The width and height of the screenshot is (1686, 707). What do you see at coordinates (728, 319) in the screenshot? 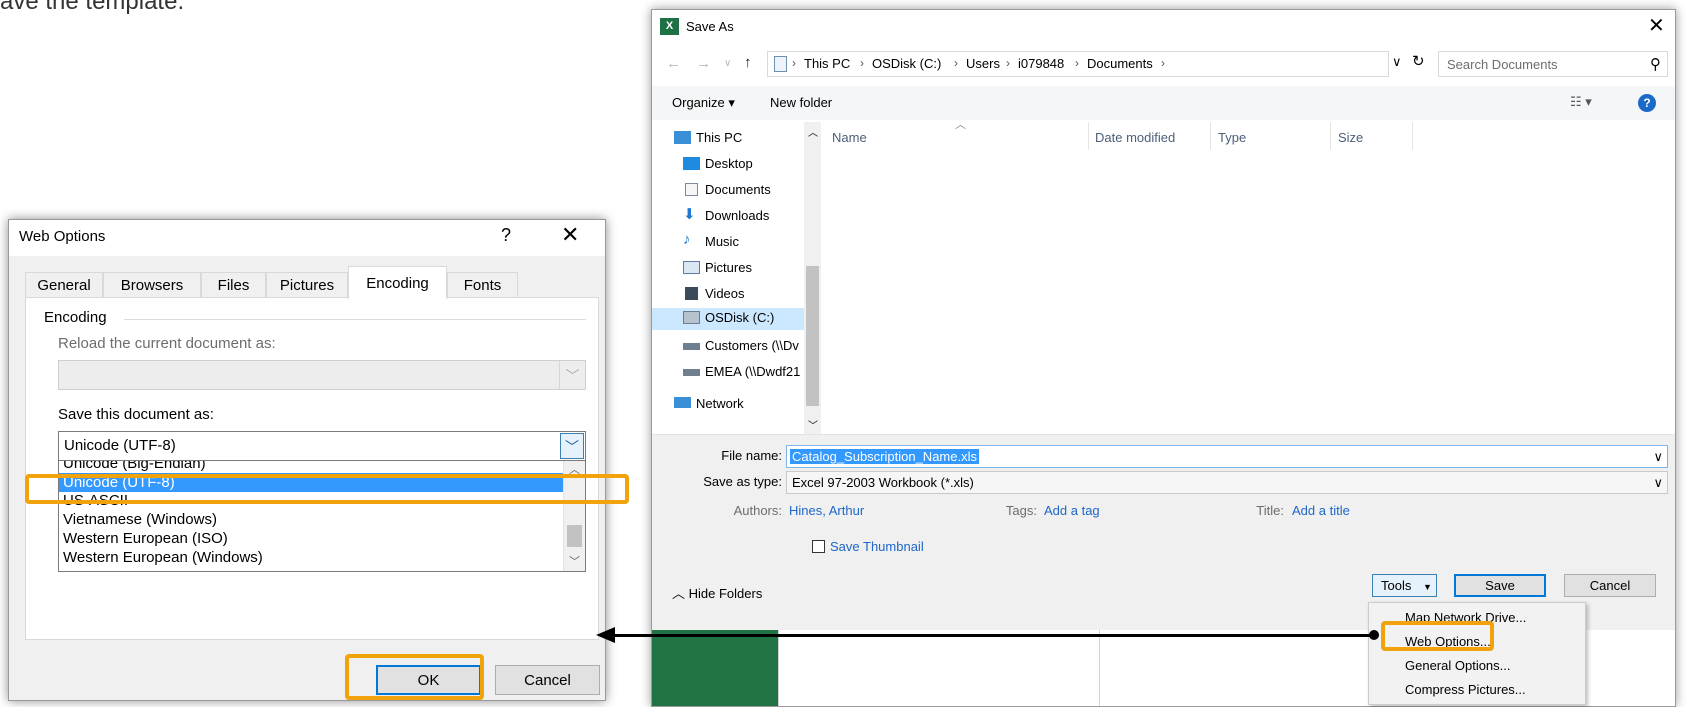
I see `sidebar-item-osdisk: OSDisk (C:)` at bounding box center [728, 319].